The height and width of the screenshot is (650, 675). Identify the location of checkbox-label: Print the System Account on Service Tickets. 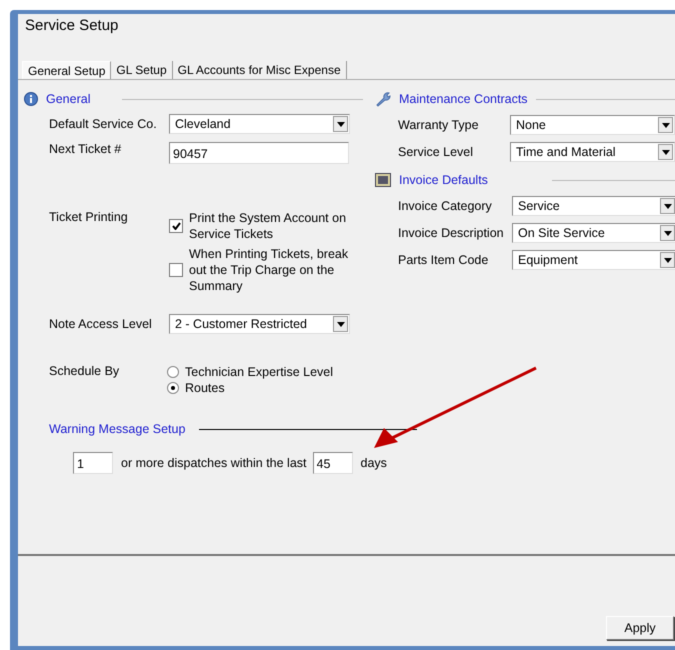
(268, 226).